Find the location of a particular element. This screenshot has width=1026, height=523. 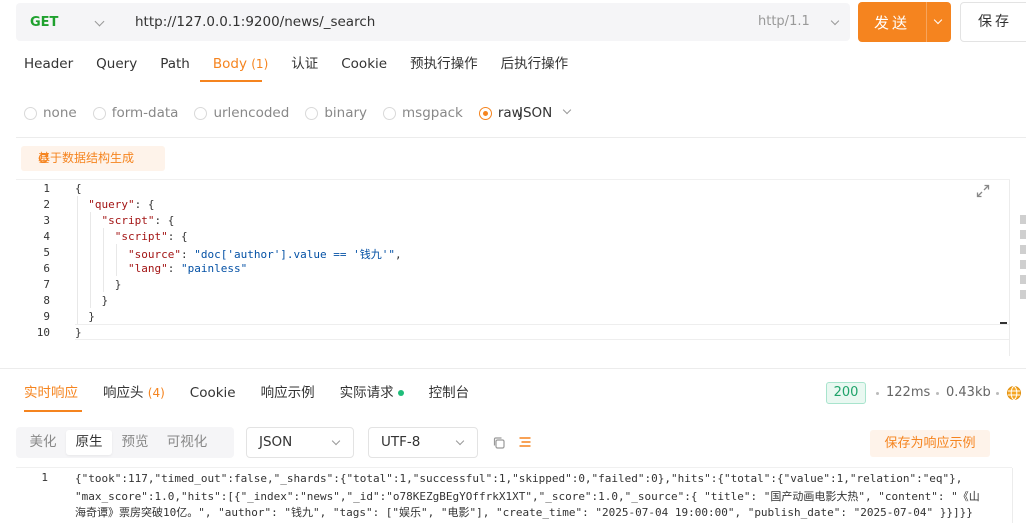

tab-actual-request: 实际请求 is located at coordinates (372, 394).